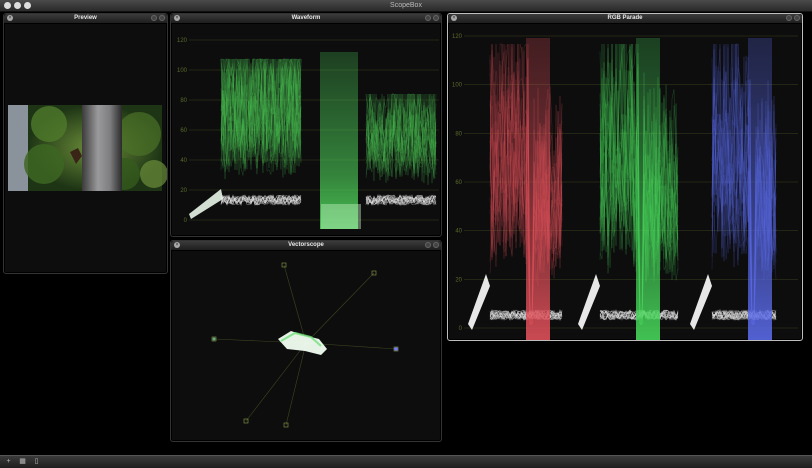 The width and height of the screenshot is (812, 468). What do you see at coordinates (308, 133) in the screenshot?
I see `waveform-scope: 120 100 80 60 40 20 0` at bounding box center [308, 133].